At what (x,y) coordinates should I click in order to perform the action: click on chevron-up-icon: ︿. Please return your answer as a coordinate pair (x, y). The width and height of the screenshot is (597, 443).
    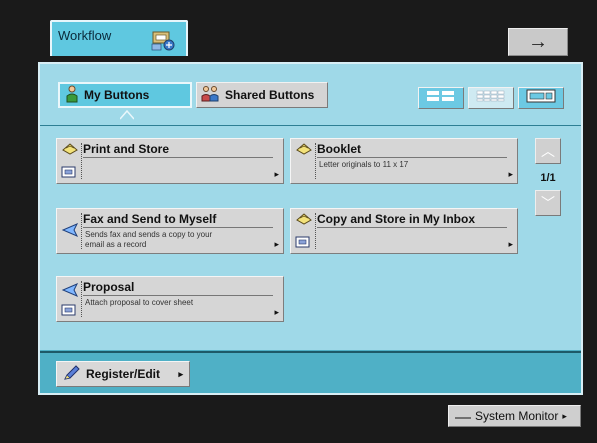
    Looking at the image, I should click on (548, 151).